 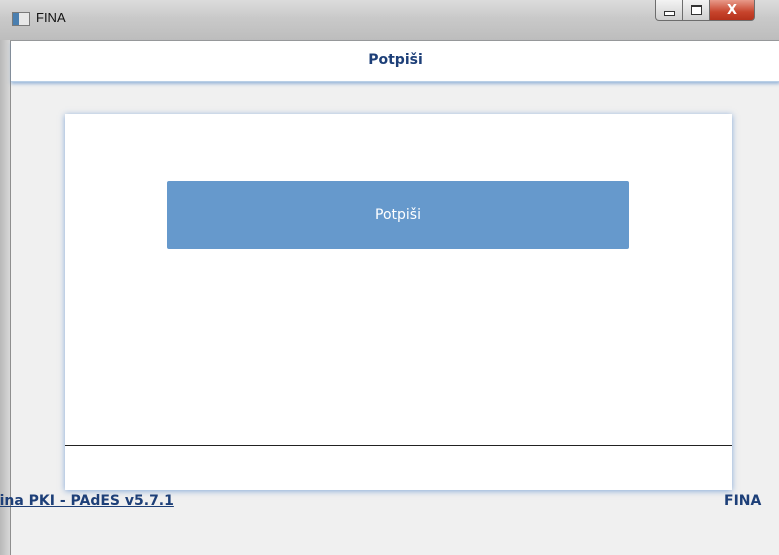 I want to click on brand-label: FINA, so click(x=743, y=501).